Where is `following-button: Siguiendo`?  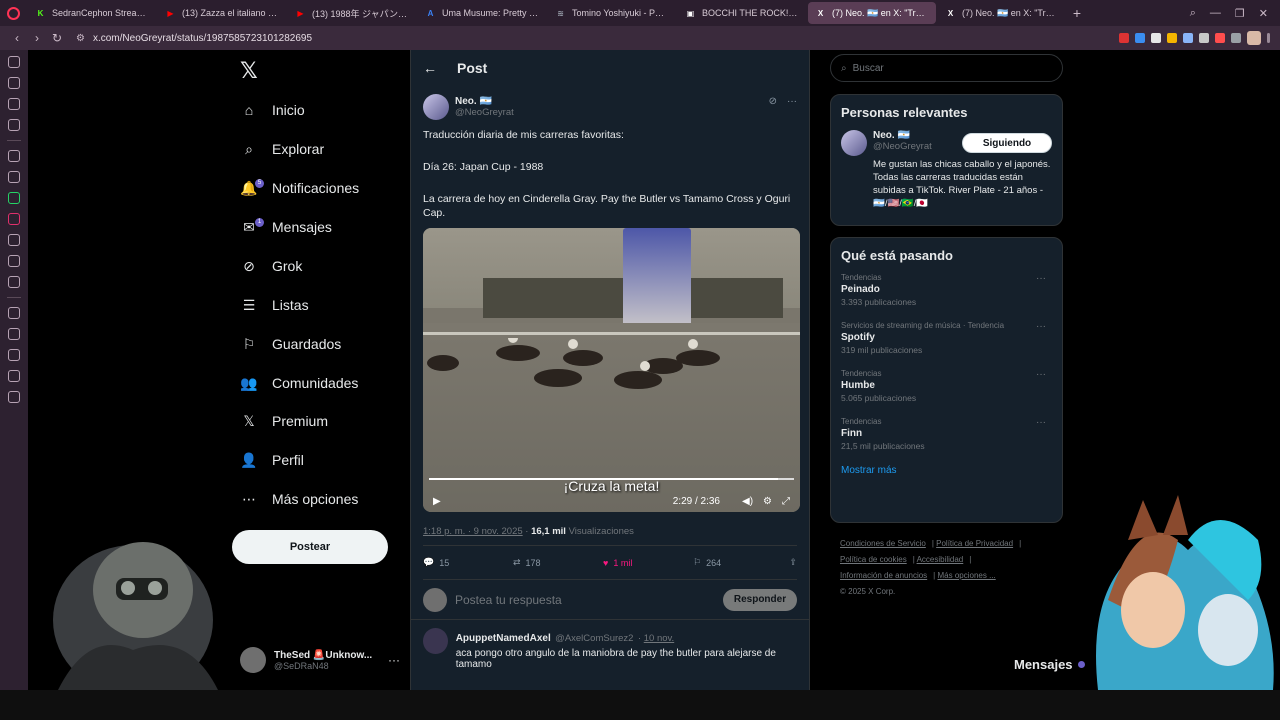
following-button: Siguiendo is located at coordinates (1007, 143).